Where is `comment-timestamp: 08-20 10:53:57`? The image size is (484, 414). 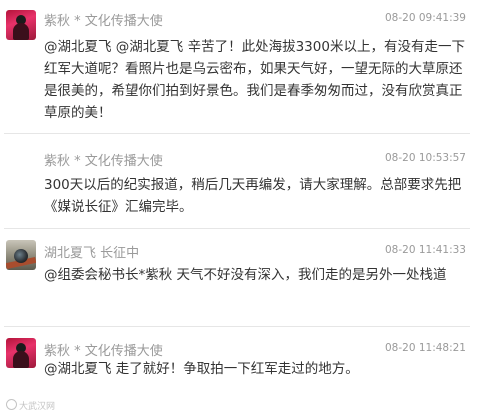
comment-timestamp: 08-20 10:53:57 is located at coordinates (425, 158).